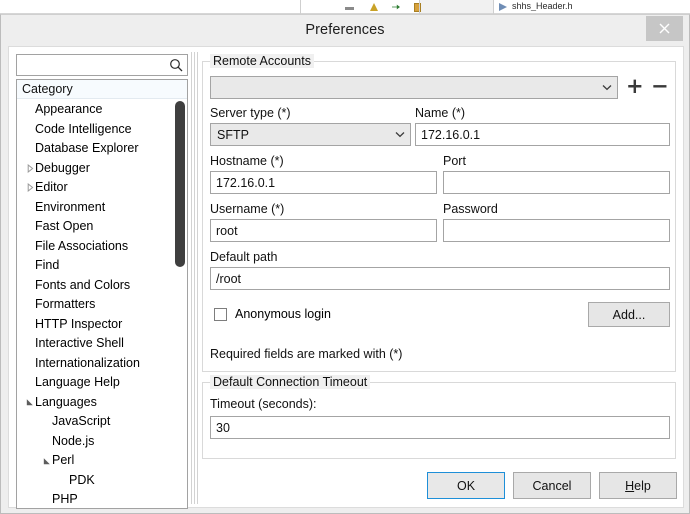 This screenshot has height=514, width=690. What do you see at coordinates (556, 182) in the screenshot?
I see `port-input` at bounding box center [556, 182].